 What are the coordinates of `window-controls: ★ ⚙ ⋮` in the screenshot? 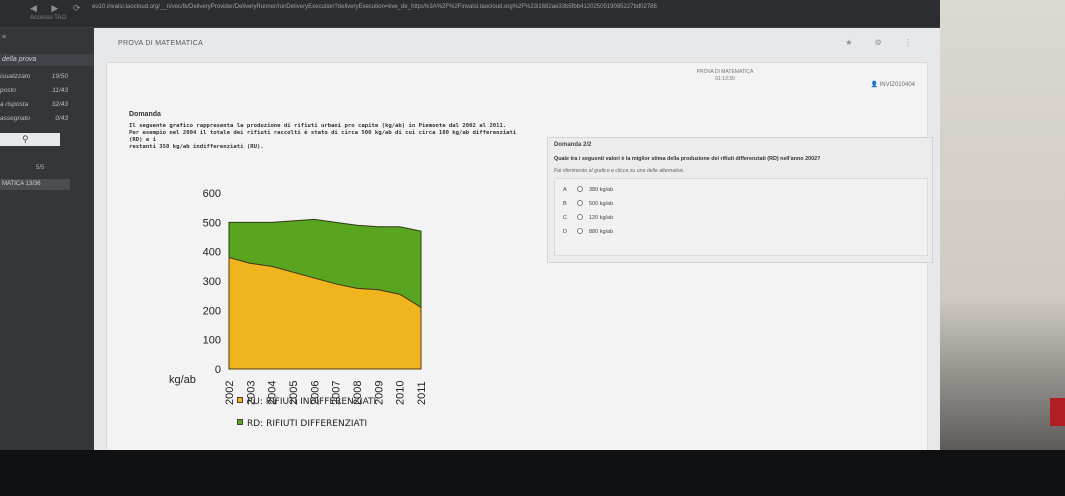 It's located at (883, 42).